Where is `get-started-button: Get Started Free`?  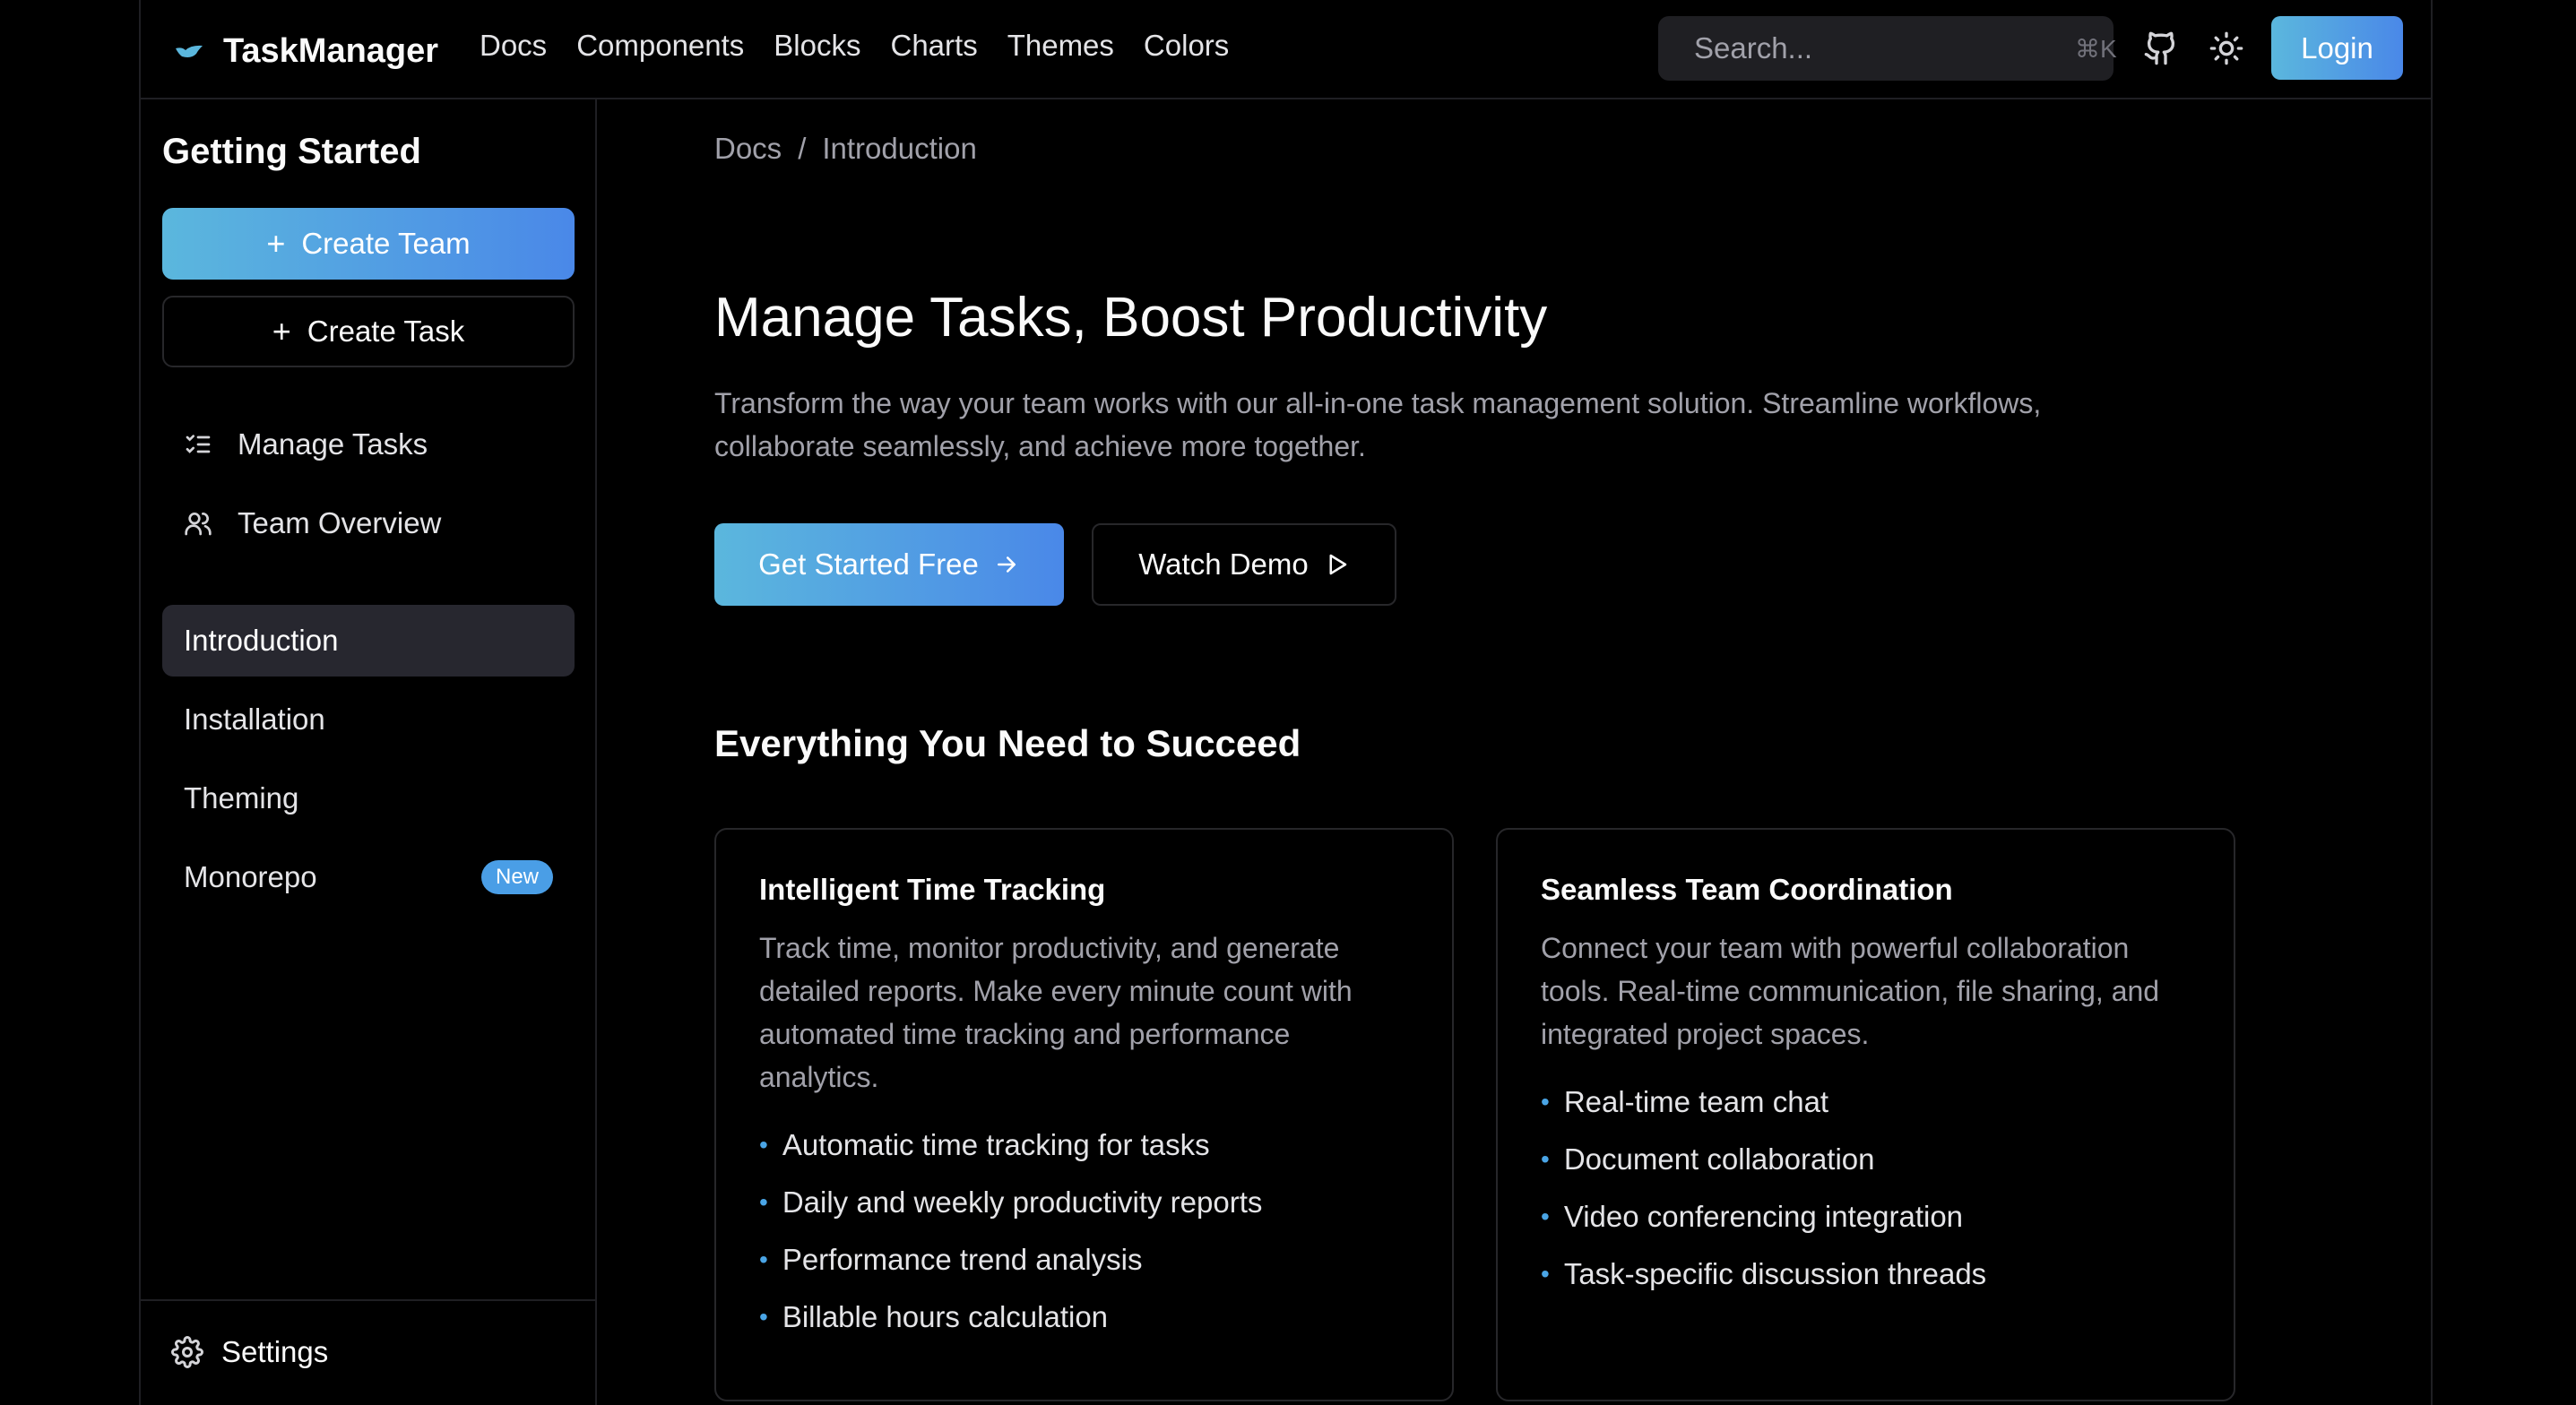 get-started-button: Get Started Free is located at coordinates (889, 565).